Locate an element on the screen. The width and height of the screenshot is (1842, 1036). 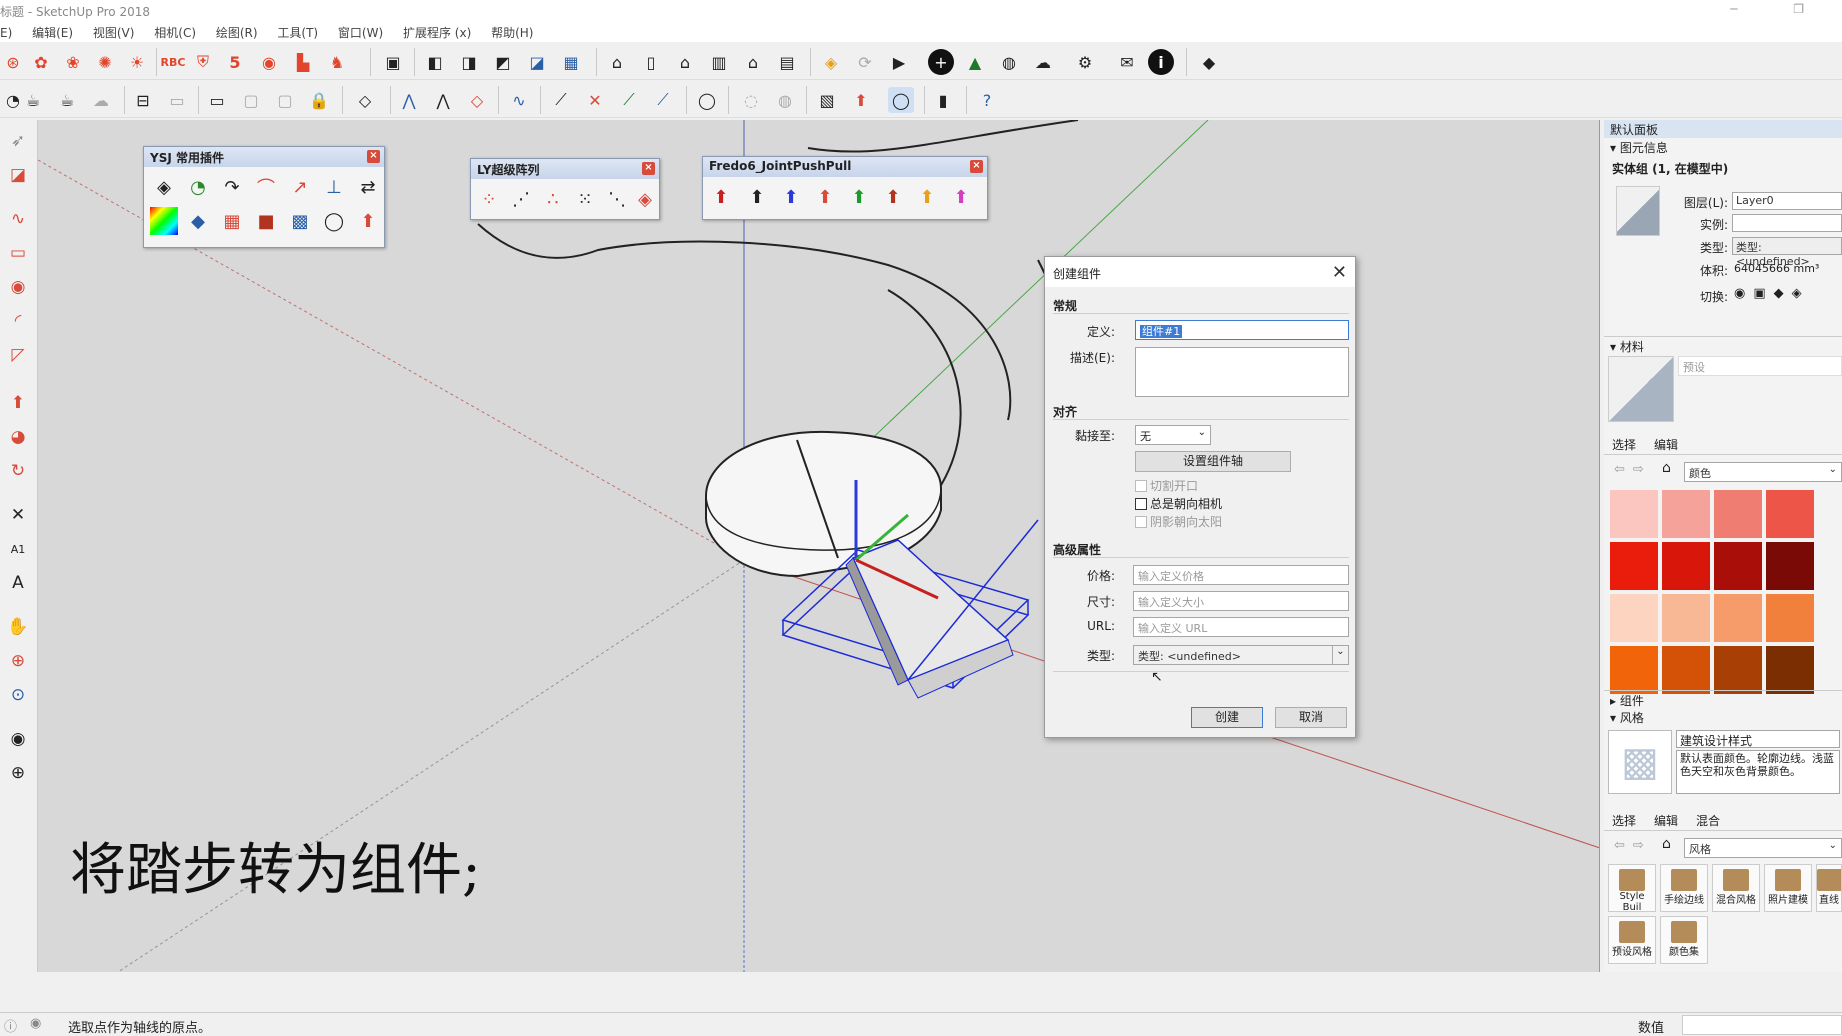
style-description: 默认表面颜色。轮廓边线。浅蓝色天空和灰色背景颜色。 is located at coordinates (1758, 772).